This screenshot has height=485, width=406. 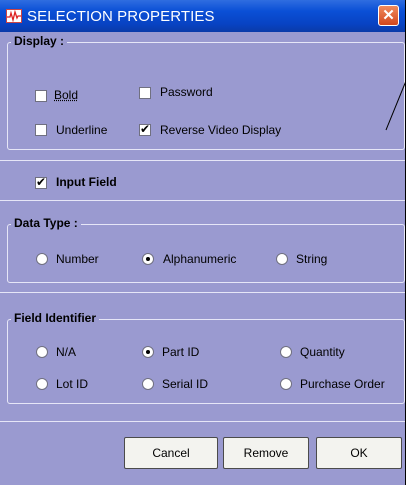 What do you see at coordinates (41, 96) in the screenshot?
I see `bold-checkbox` at bounding box center [41, 96].